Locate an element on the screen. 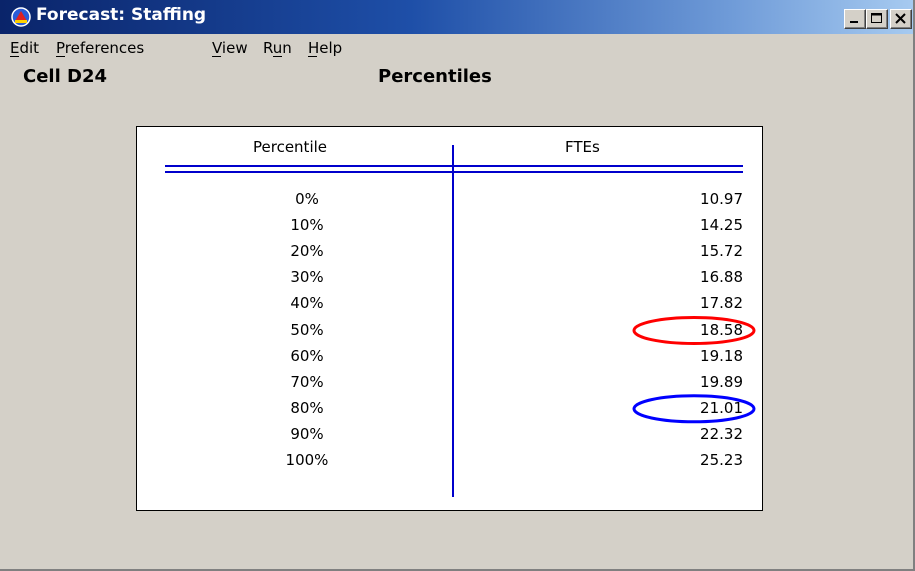  close-icon is located at coordinates (900, 18).